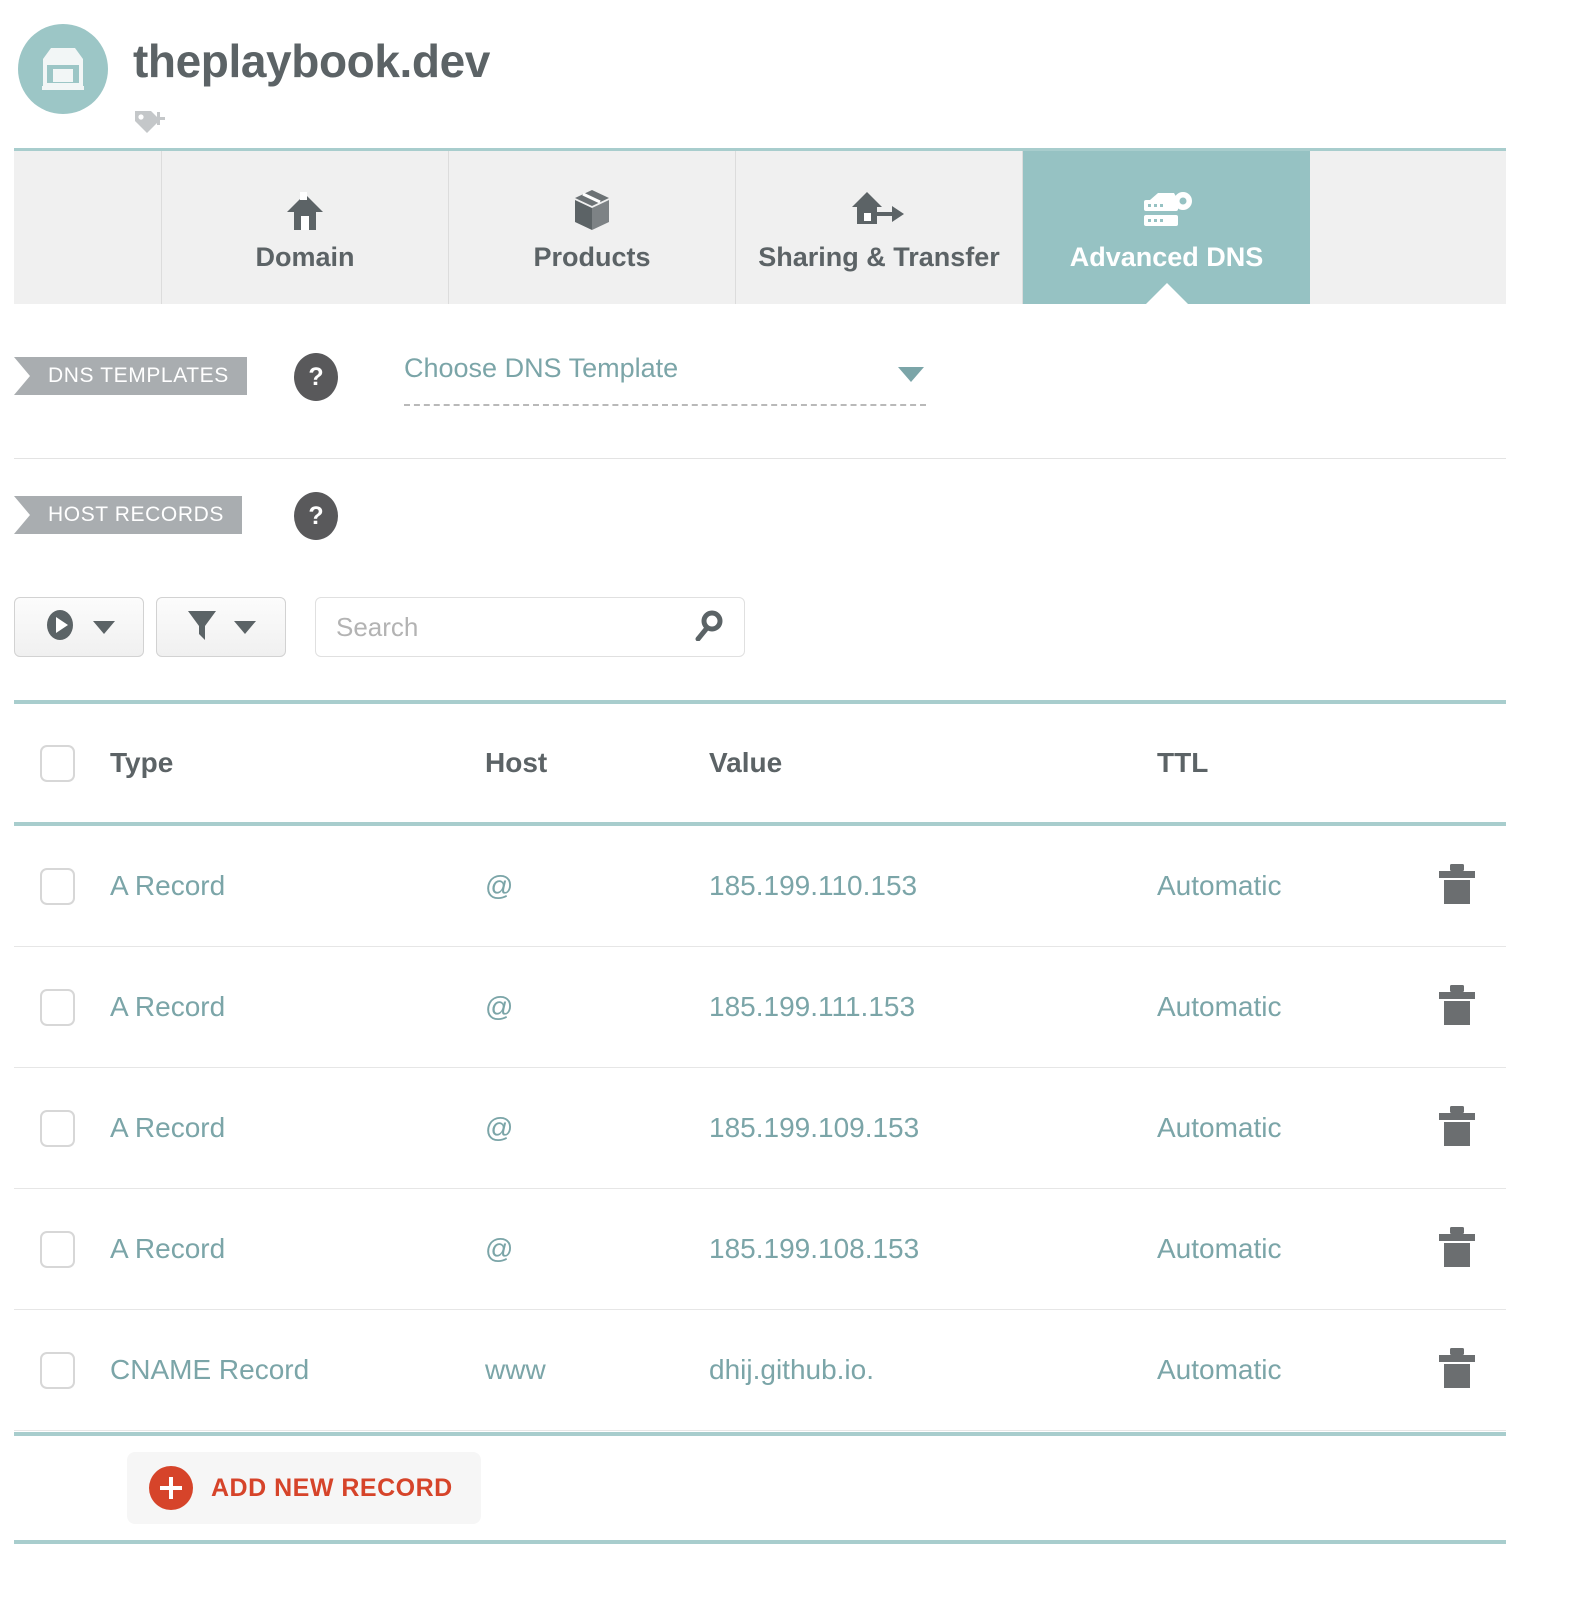  Describe the element at coordinates (297, 1370) in the screenshot. I see `cell-type: CNAME Record` at that location.